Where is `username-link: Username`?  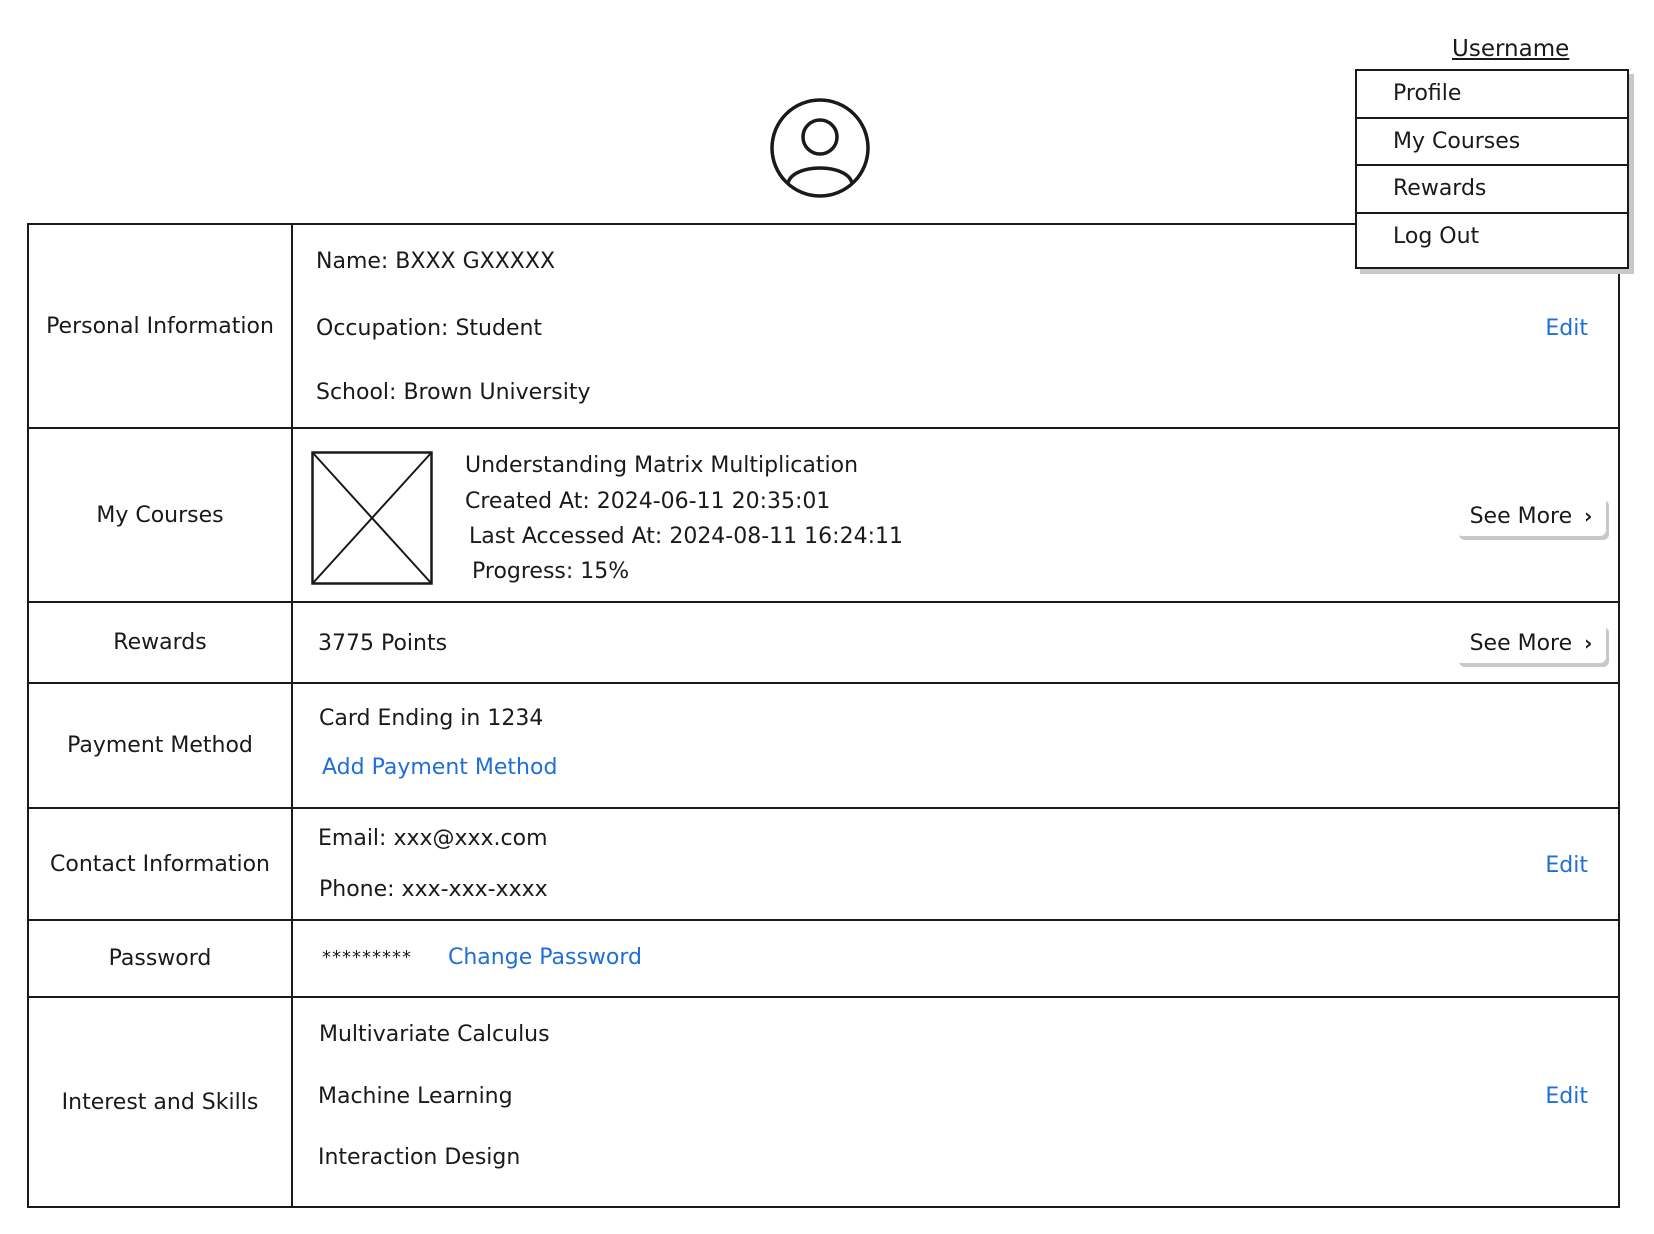 username-link: Username is located at coordinates (1510, 49).